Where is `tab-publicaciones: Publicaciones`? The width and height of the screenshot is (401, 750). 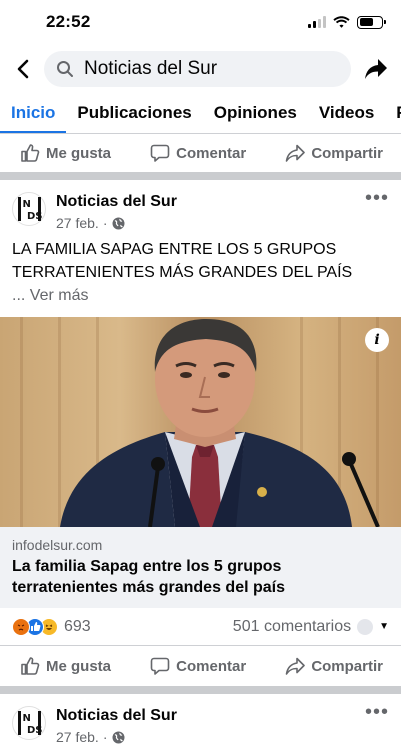
tab-publicaciones: Publicaciones is located at coordinates (134, 118).